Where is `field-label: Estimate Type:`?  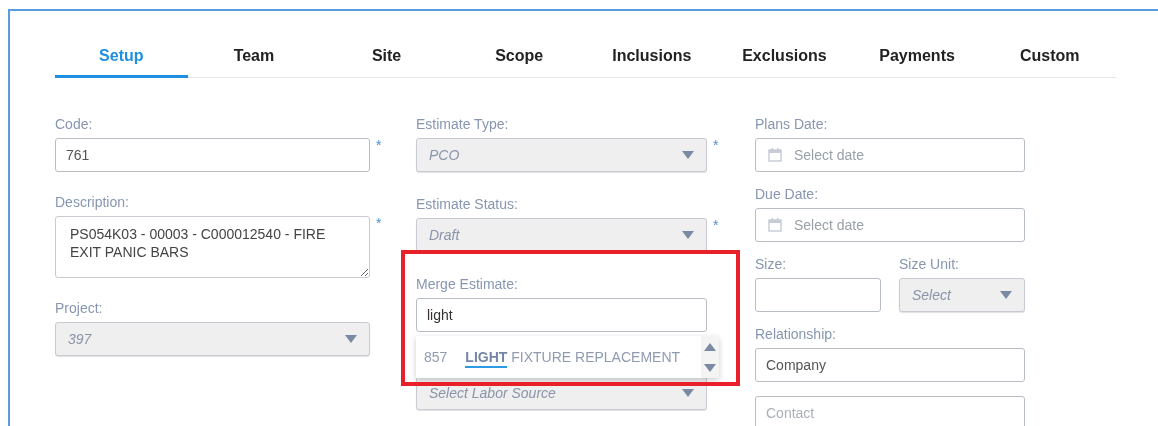
field-label: Estimate Type: is located at coordinates (463, 124).